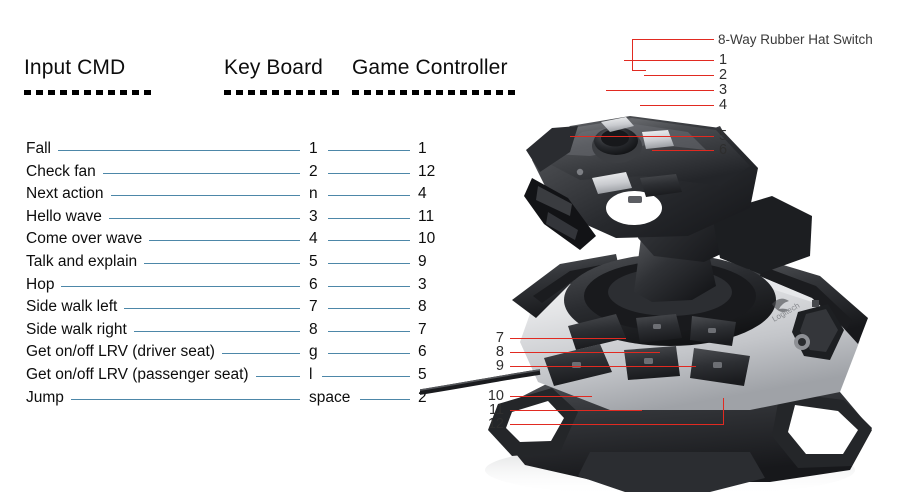 This screenshot has height=500, width=900. Describe the element at coordinates (40, 284) in the screenshot. I see `input-cmd-label: Hop` at that location.